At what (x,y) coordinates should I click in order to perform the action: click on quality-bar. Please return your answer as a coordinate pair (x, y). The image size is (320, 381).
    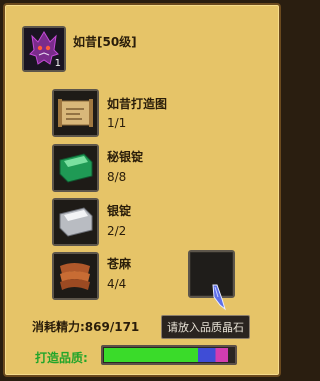
    Looking at the image, I should click on (169, 355).